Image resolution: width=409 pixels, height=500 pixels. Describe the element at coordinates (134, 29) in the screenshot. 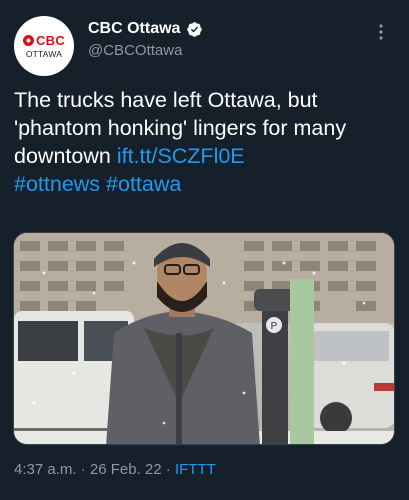

I see `display-name: CBC Ottawa` at that location.